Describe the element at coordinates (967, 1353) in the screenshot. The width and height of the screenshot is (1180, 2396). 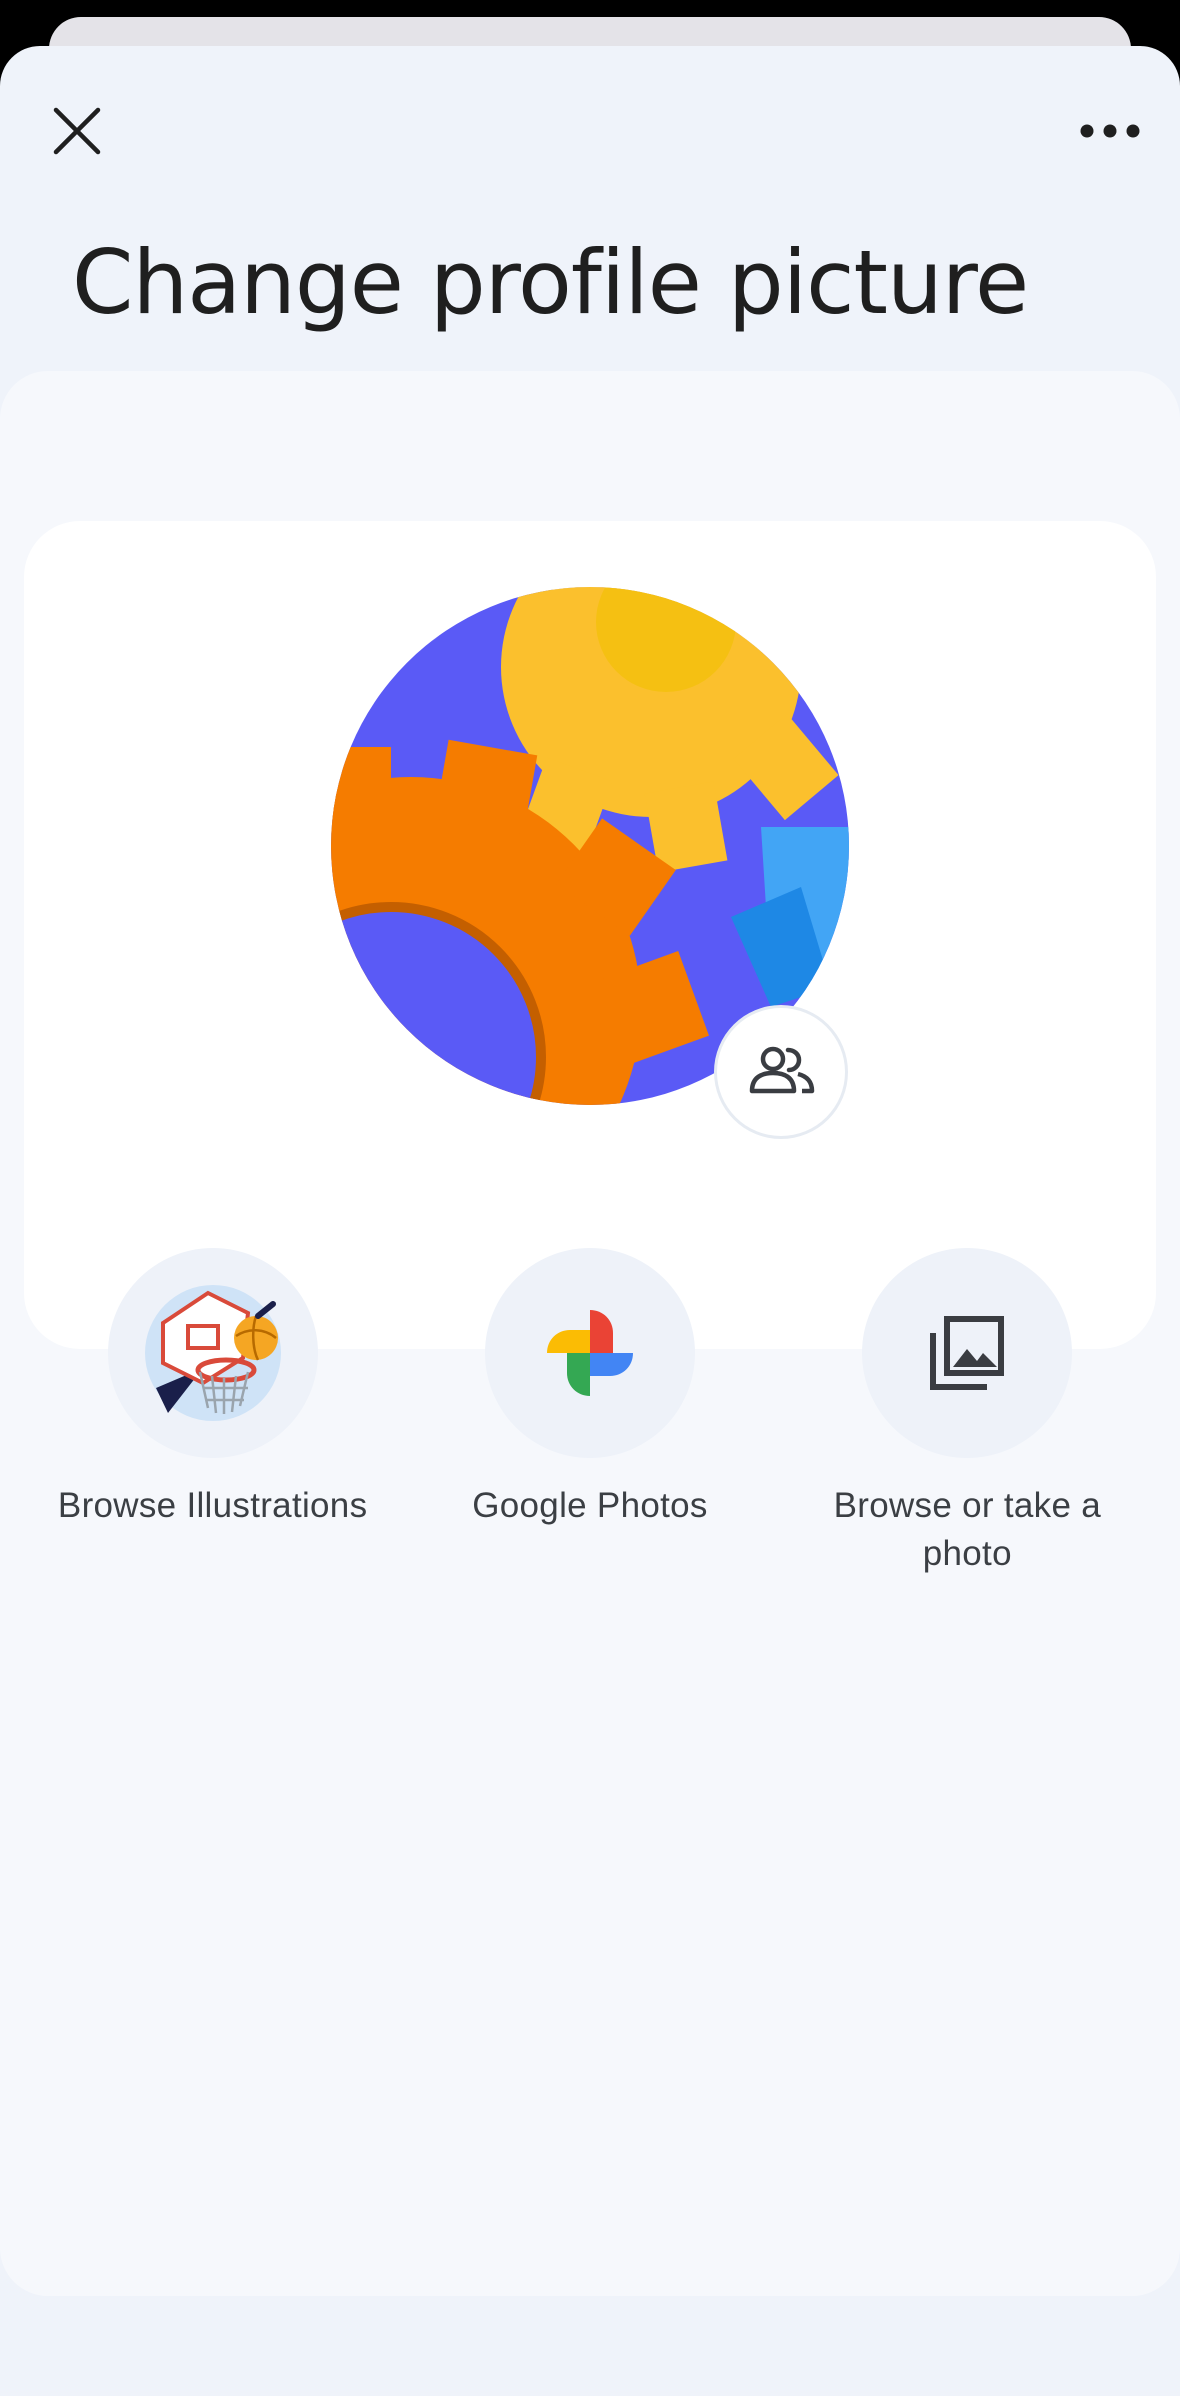
I see `photo-library-icon` at that location.